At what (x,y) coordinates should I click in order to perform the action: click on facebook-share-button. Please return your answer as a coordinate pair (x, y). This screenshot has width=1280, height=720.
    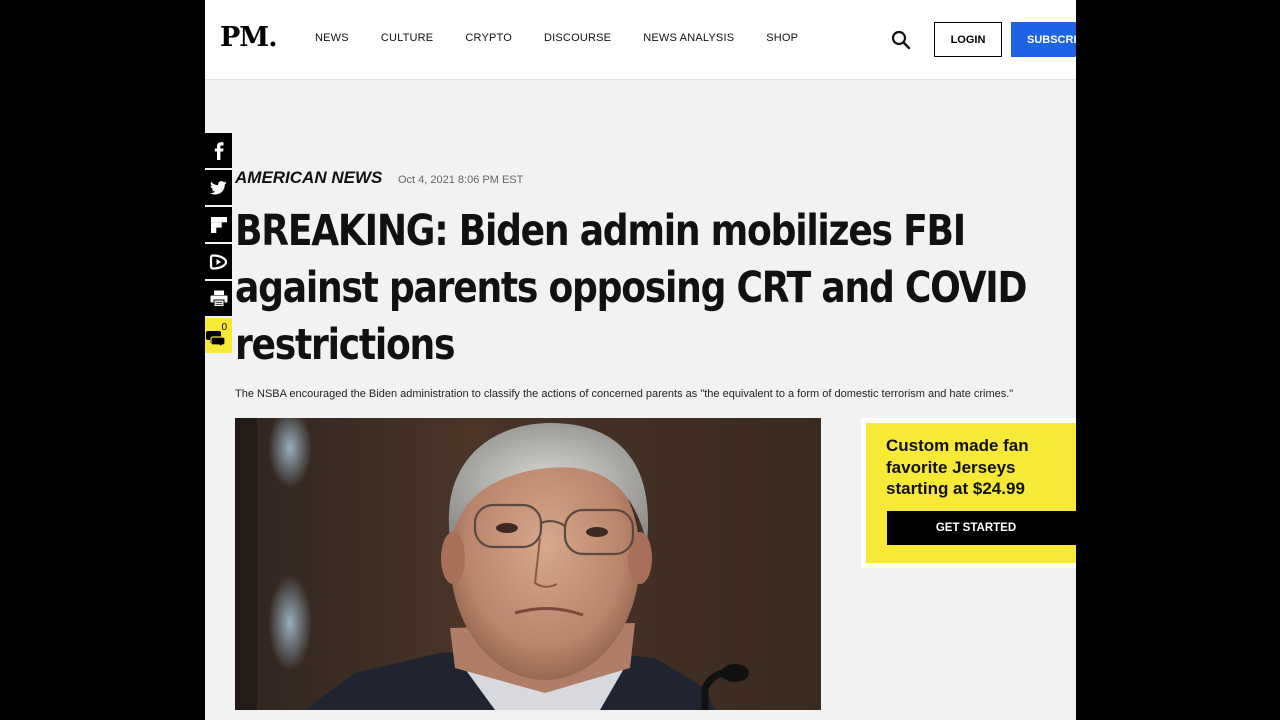
    Looking at the image, I should click on (218, 150).